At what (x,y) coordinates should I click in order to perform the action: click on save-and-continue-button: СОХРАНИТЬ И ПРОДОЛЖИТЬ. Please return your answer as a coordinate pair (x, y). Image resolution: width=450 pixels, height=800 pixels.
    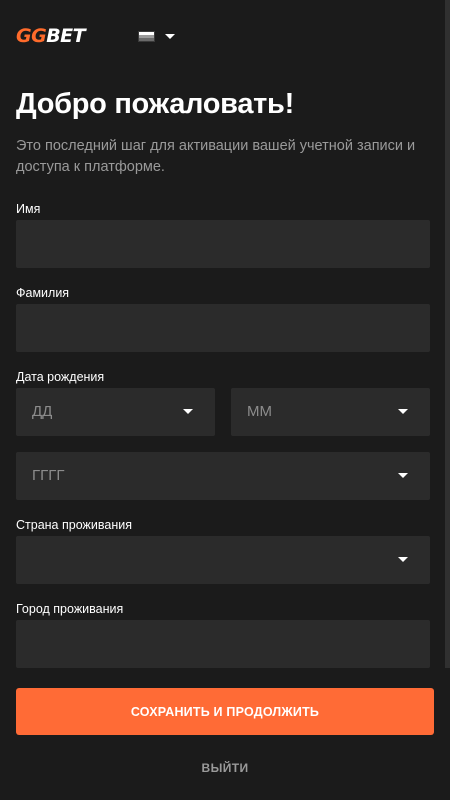
    Looking at the image, I should click on (225, 711).